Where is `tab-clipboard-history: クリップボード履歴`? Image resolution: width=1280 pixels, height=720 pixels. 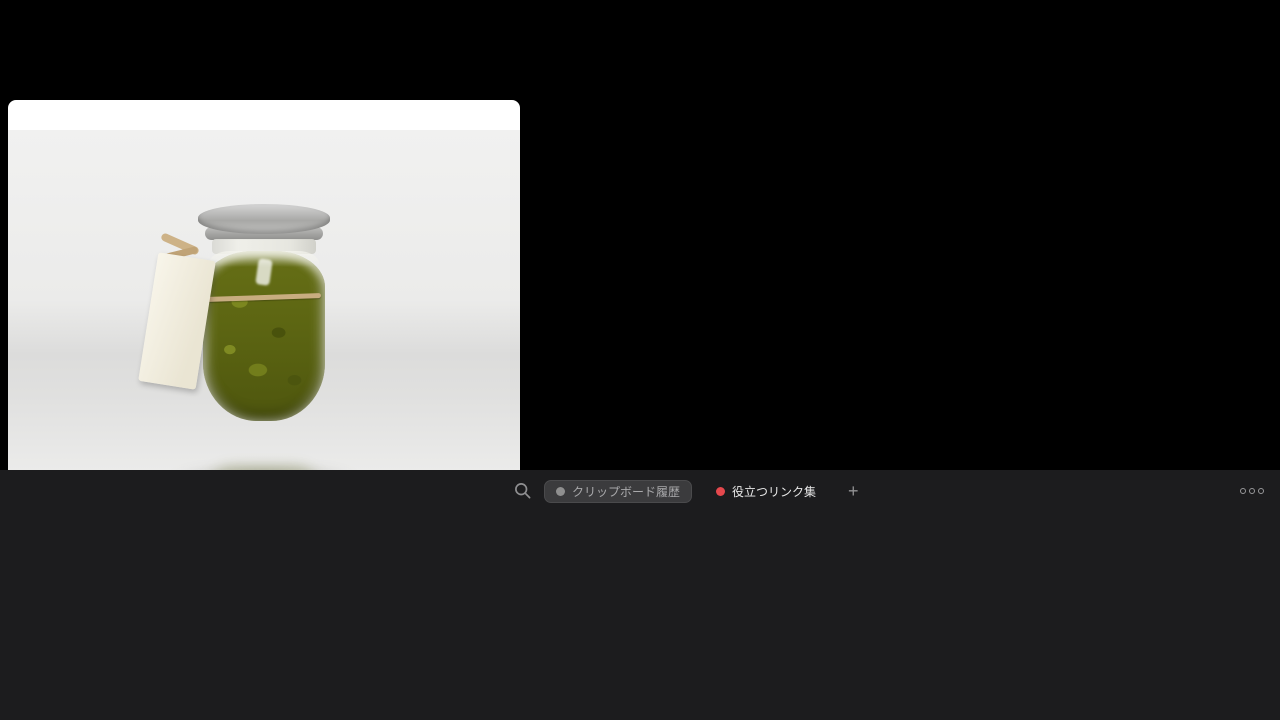 tab-clipboard-history: クリップボード履歴 is located at coordinates (618, 491).